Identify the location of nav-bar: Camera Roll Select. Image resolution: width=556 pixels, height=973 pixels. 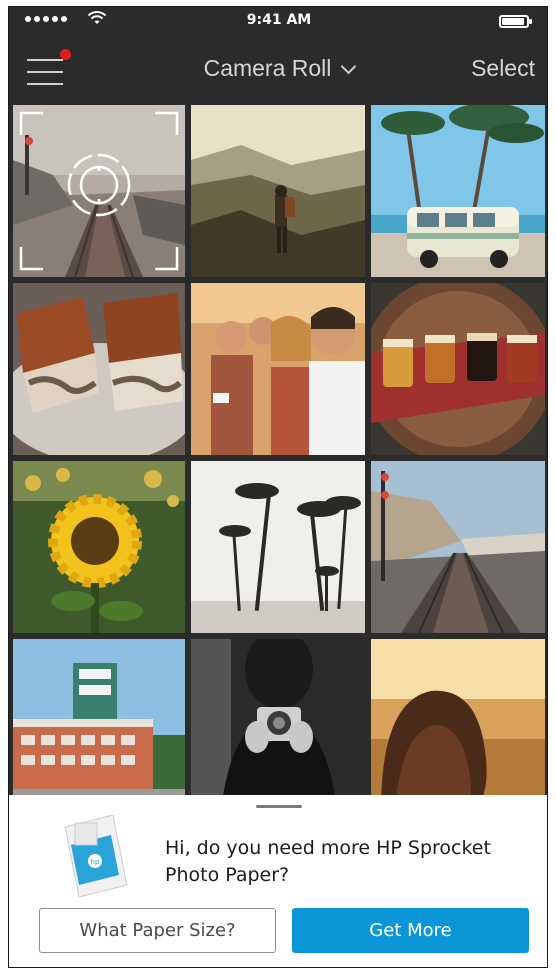
(278, 69).